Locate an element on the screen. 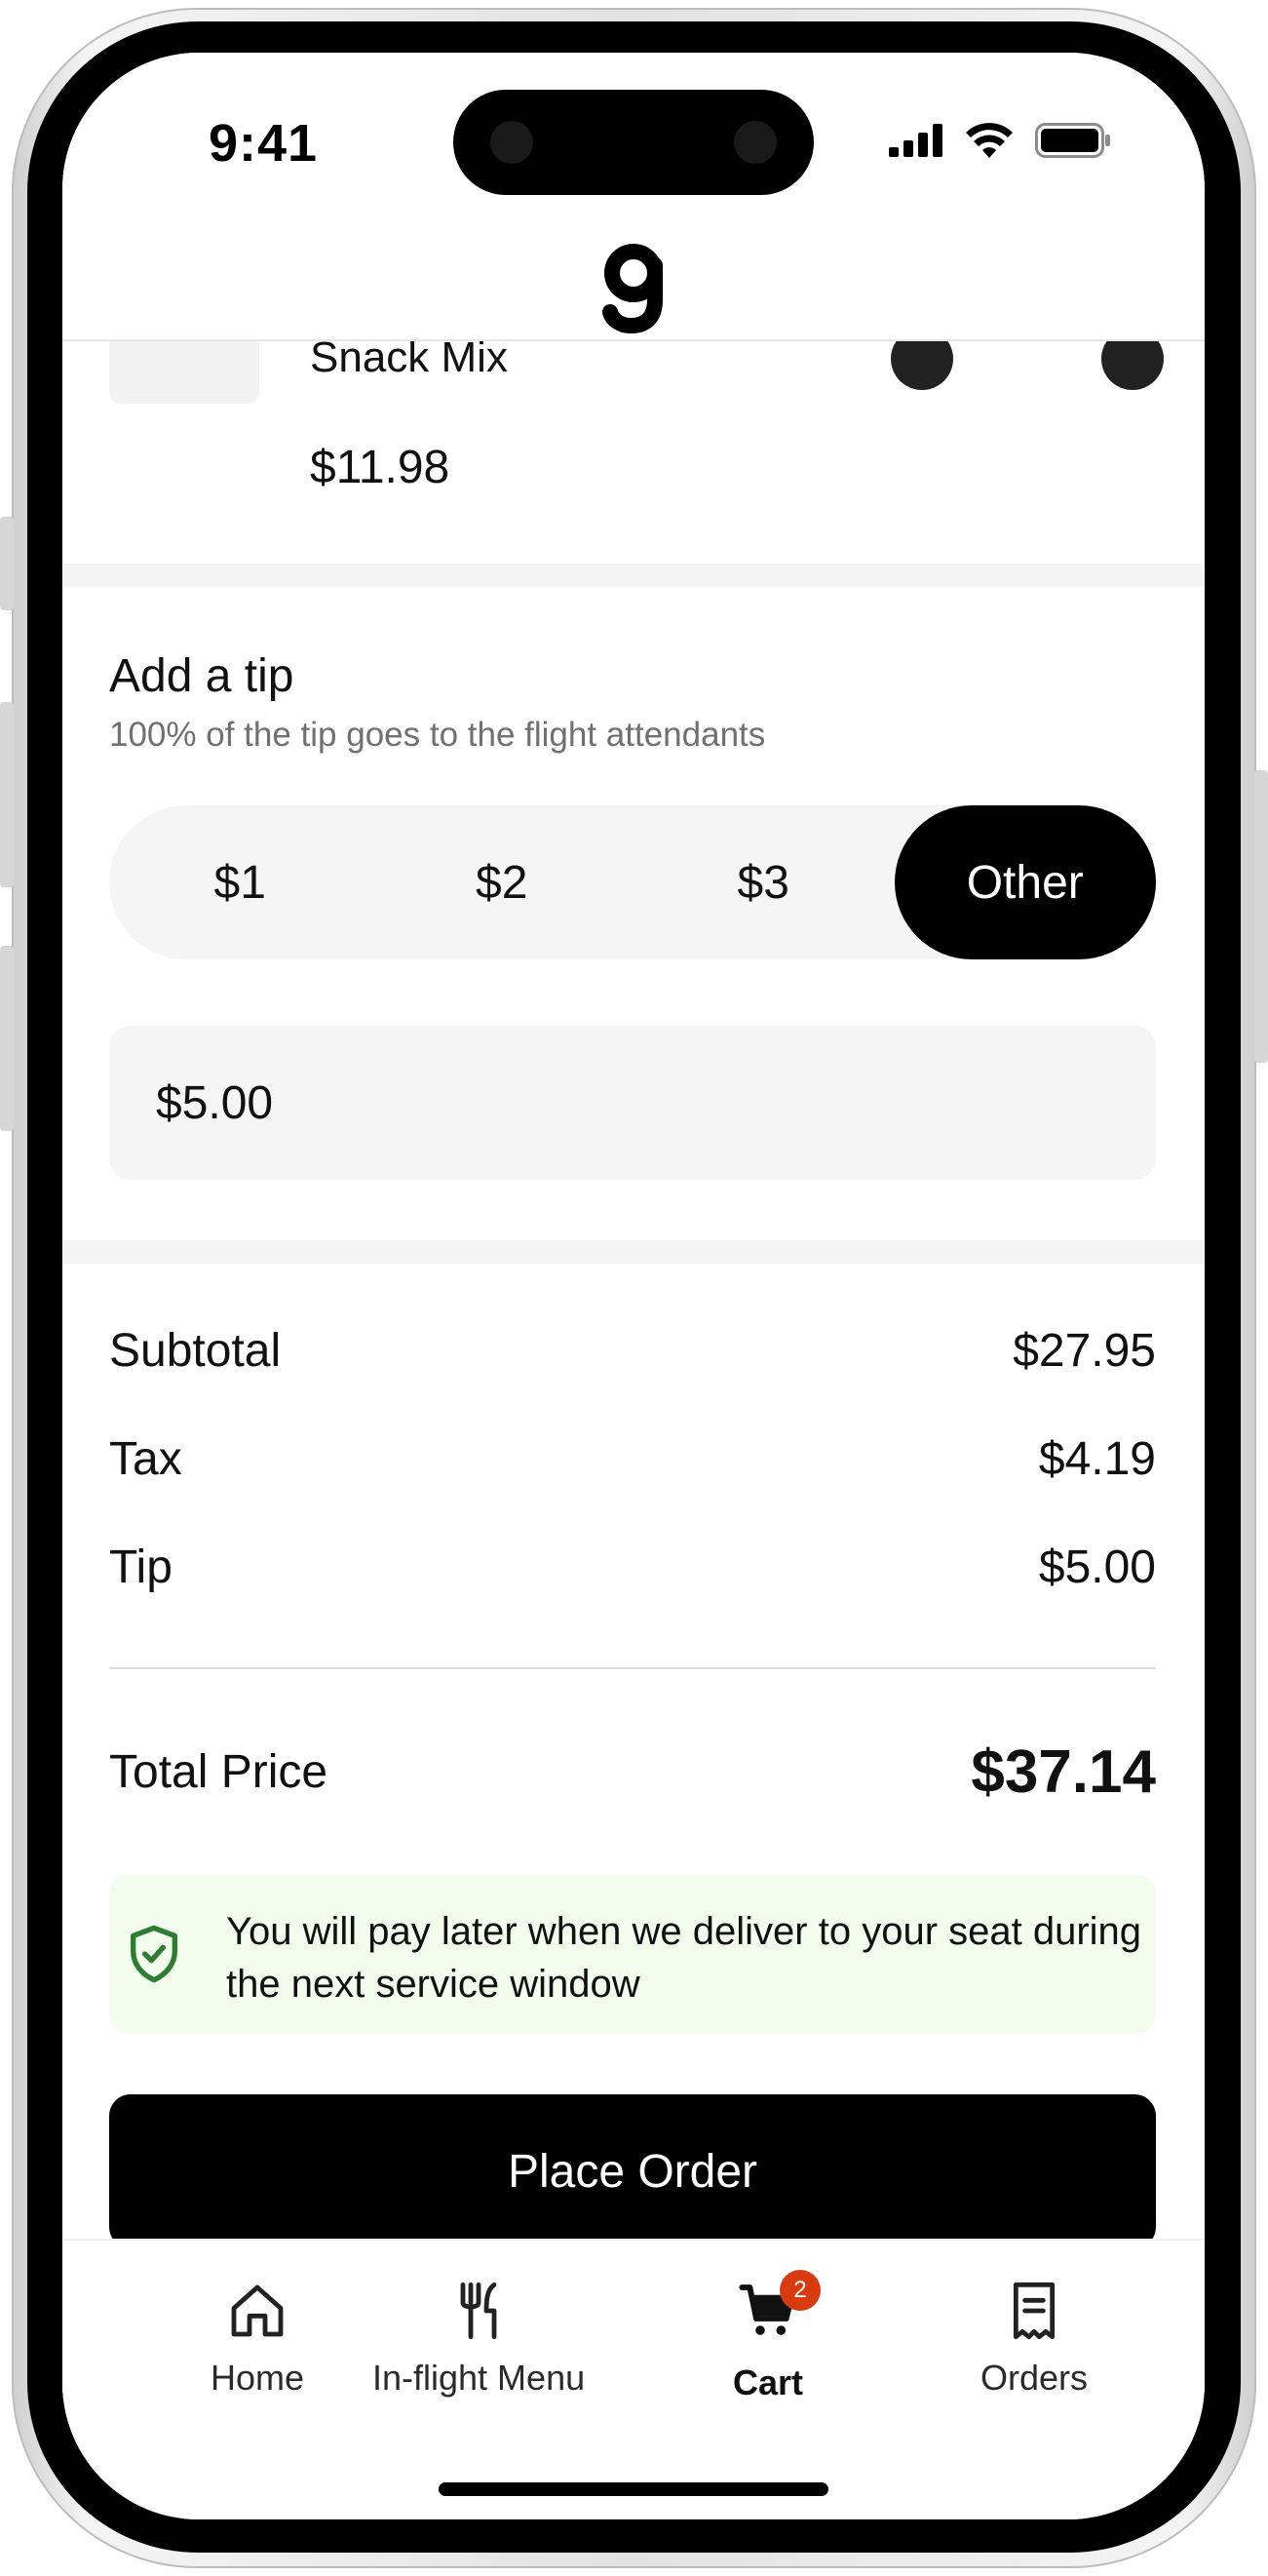 The image size is (1268, 2576). tab-in-flight-menu: In-flight Menu is located at coordinates (479, 2339).